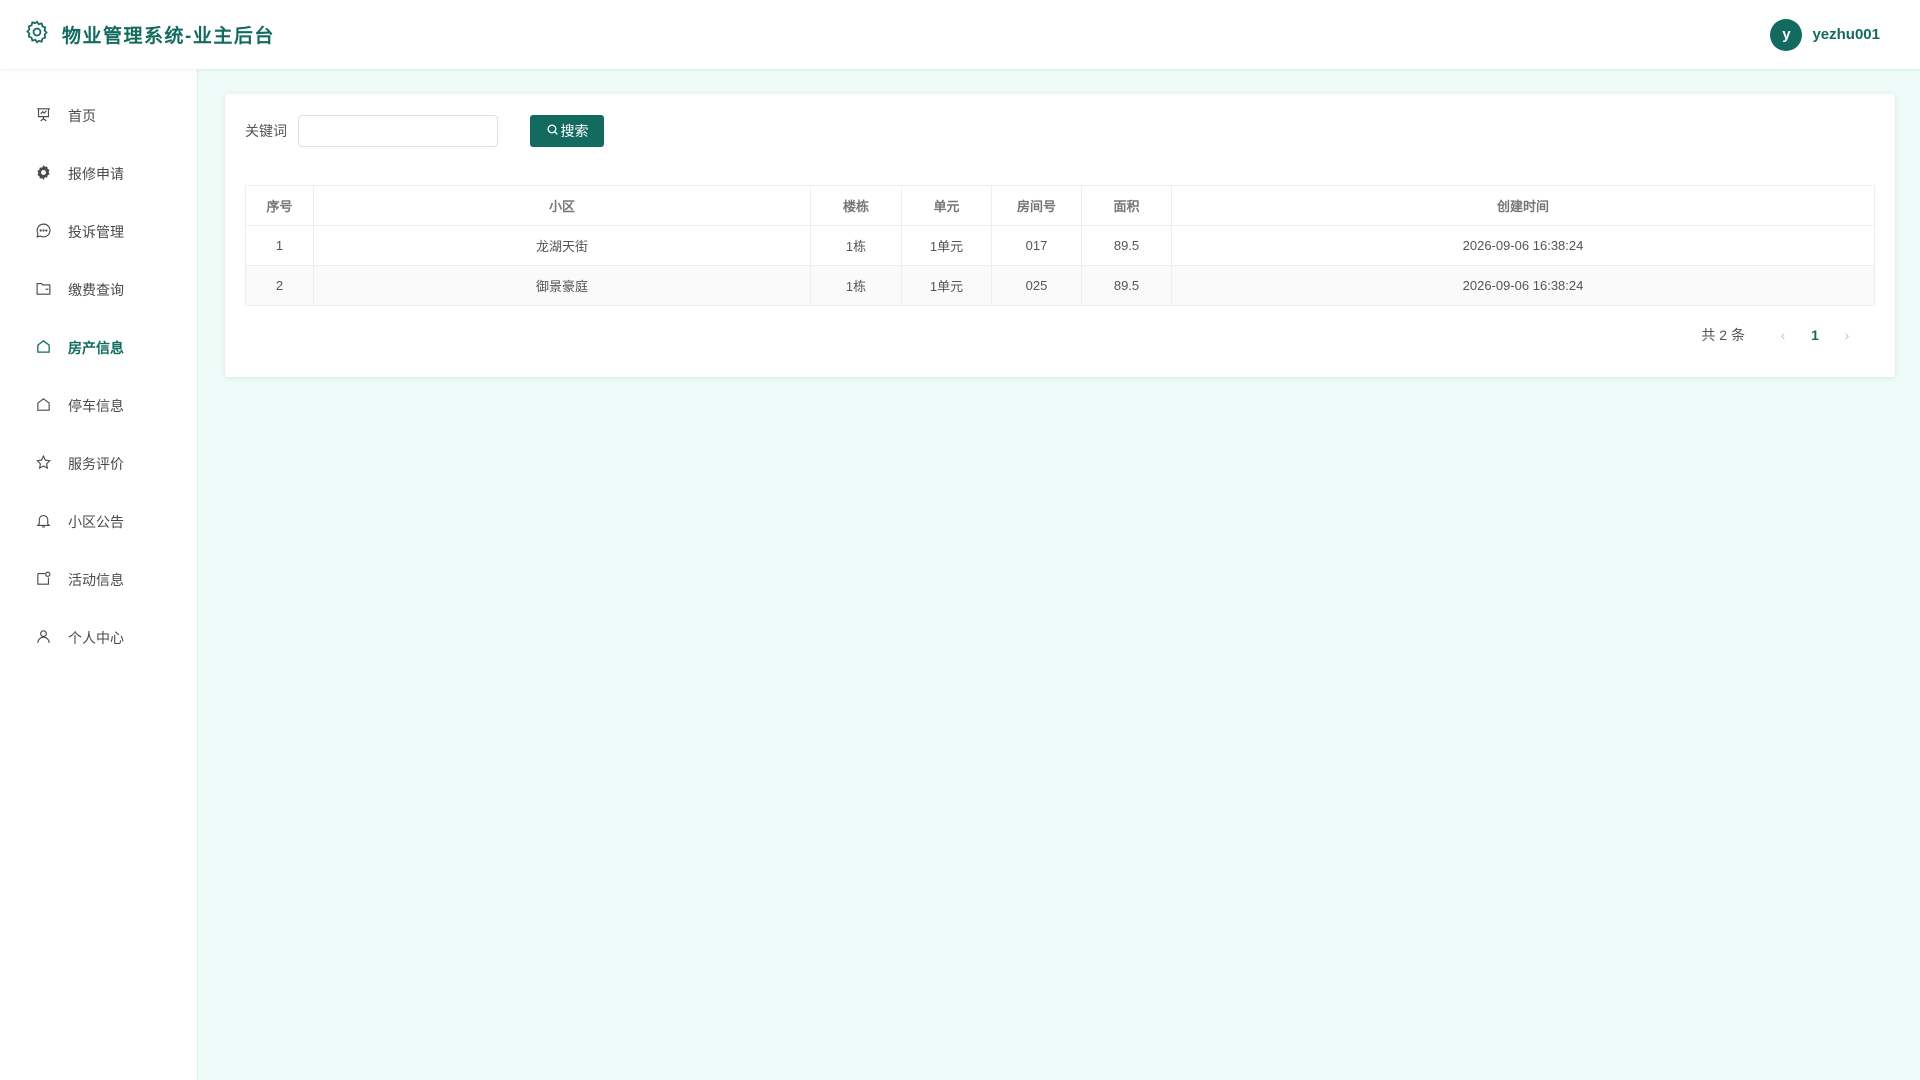 This screenshot has width=1920, height=1080. What do you see at coordinates (1723, 335) in the screenshot?
I see `pagination-total: 共 2 条` at bounding box center [1723, 335].